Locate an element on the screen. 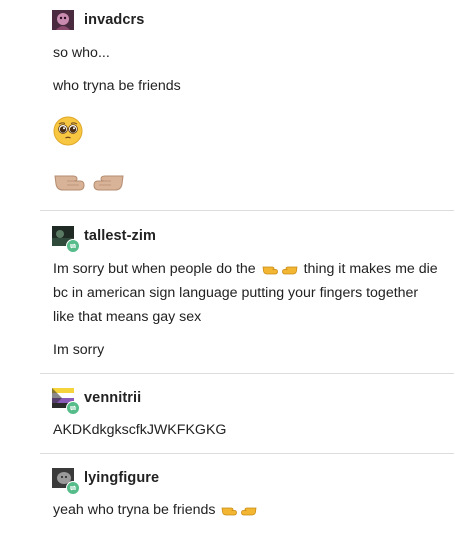 The width and height of the screenshot is (474, 534). post-text-segment: yeah who tryna be friends is located at coordinates (134, 510).